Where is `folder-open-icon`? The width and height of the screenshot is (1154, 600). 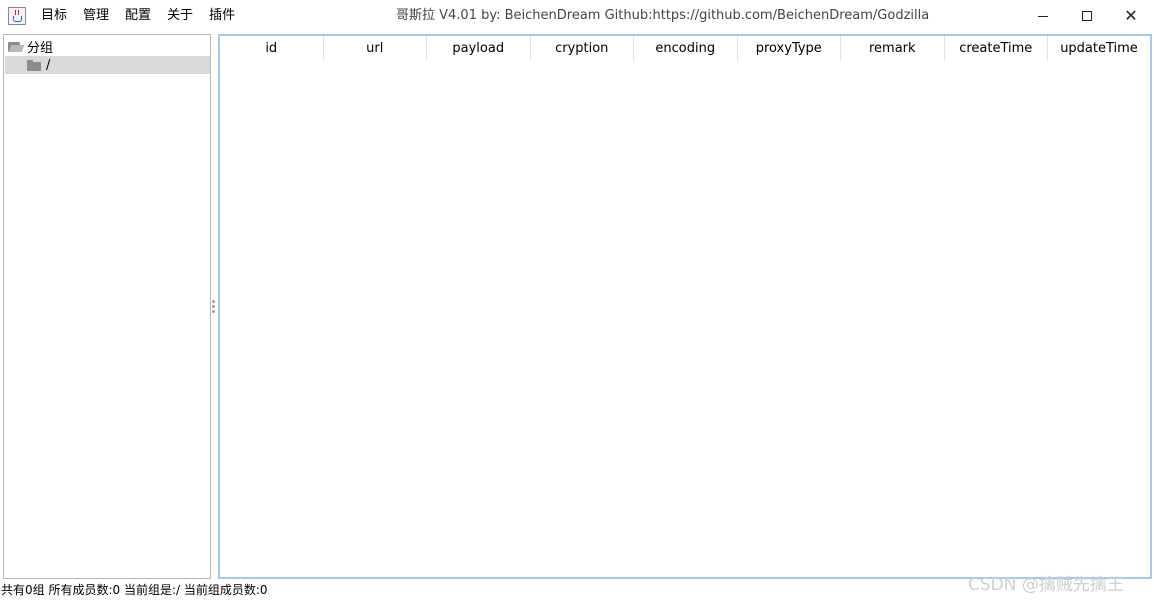 folder-open-icon is located at coordinates (16, 46).